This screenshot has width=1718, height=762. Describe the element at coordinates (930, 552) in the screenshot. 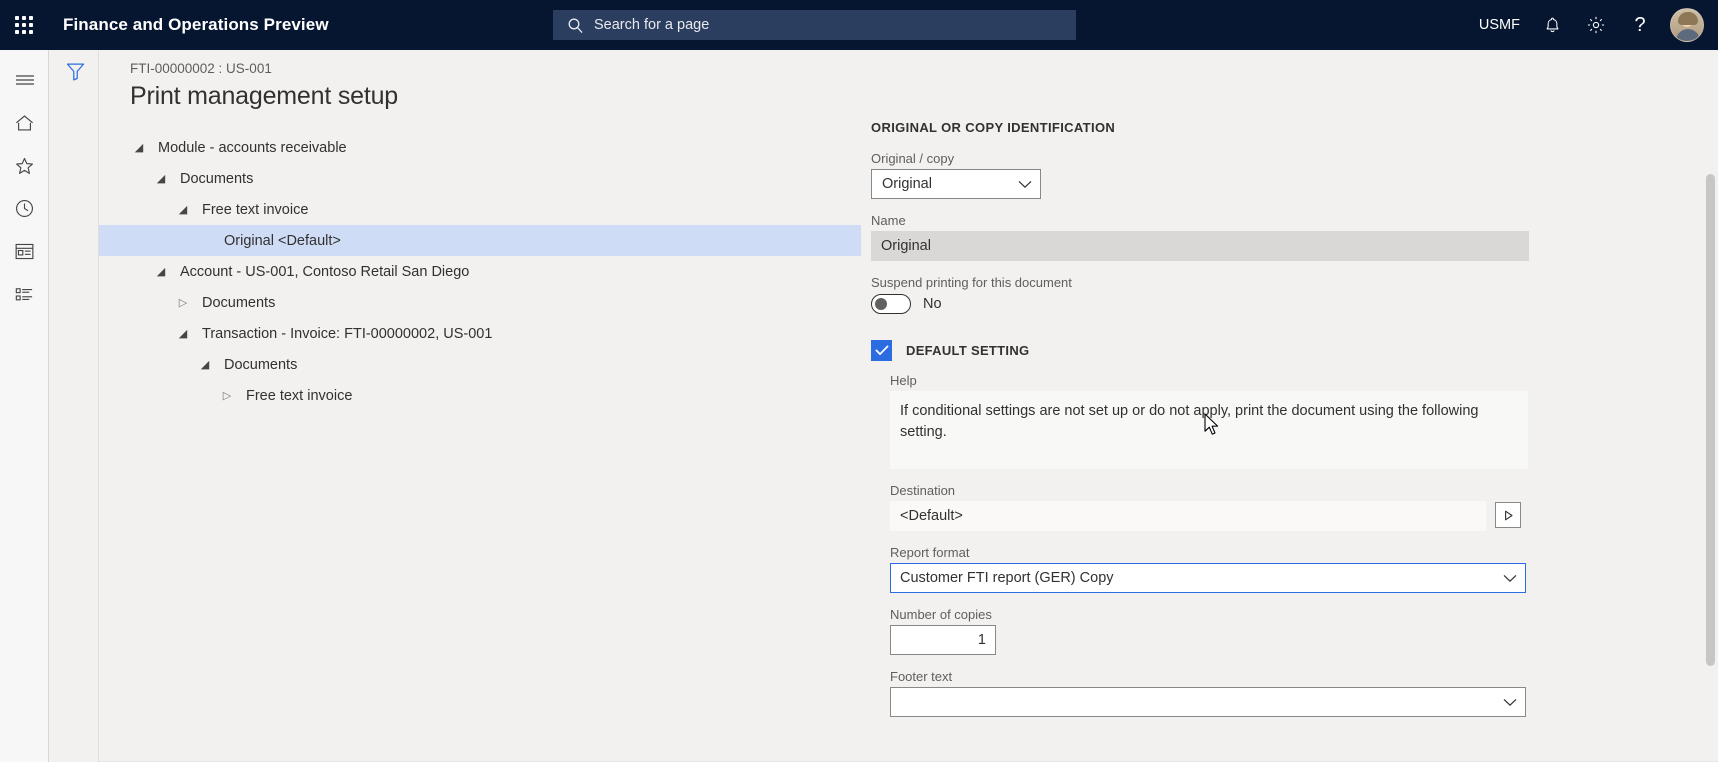

I see `report-format-label: Report format` at that location.